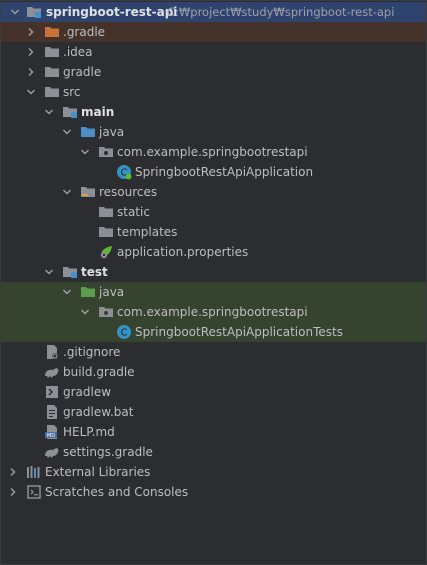 The image size is (427, 565). What do you see at coordinates (133, 212) in the screenshot?
I see `tree-item-label: static` at bounding box center [133, 212].